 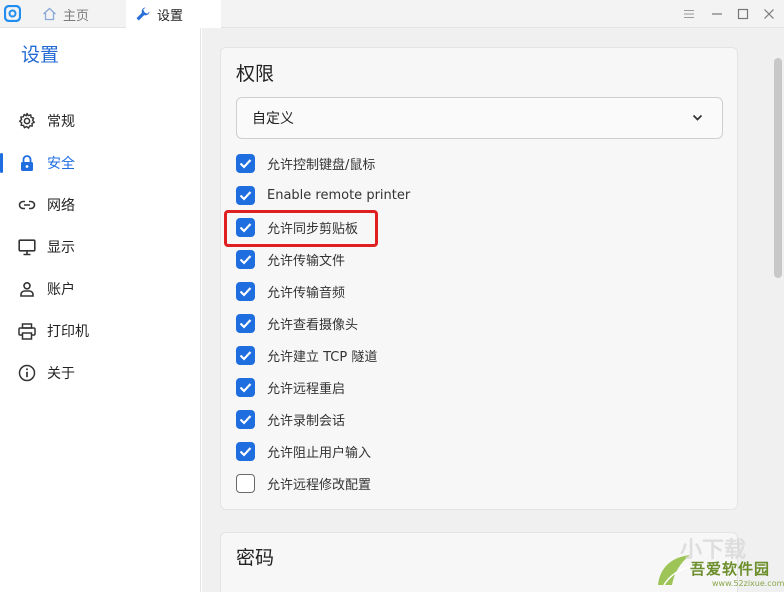 I want to click on maximize-icon, so click(x=743, y=14).